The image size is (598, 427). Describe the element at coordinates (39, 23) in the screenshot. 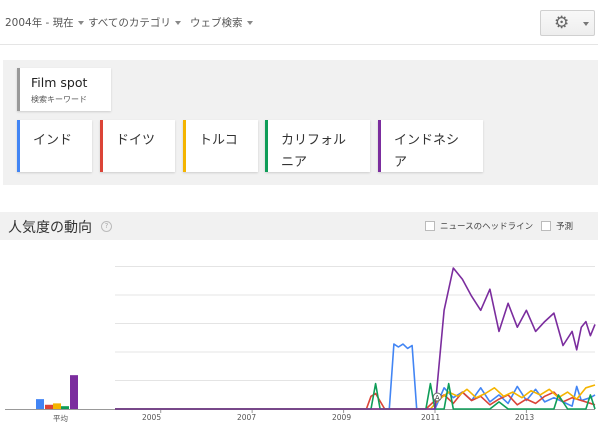

I see `time-range-label: 2004年 - 現在` at that location.